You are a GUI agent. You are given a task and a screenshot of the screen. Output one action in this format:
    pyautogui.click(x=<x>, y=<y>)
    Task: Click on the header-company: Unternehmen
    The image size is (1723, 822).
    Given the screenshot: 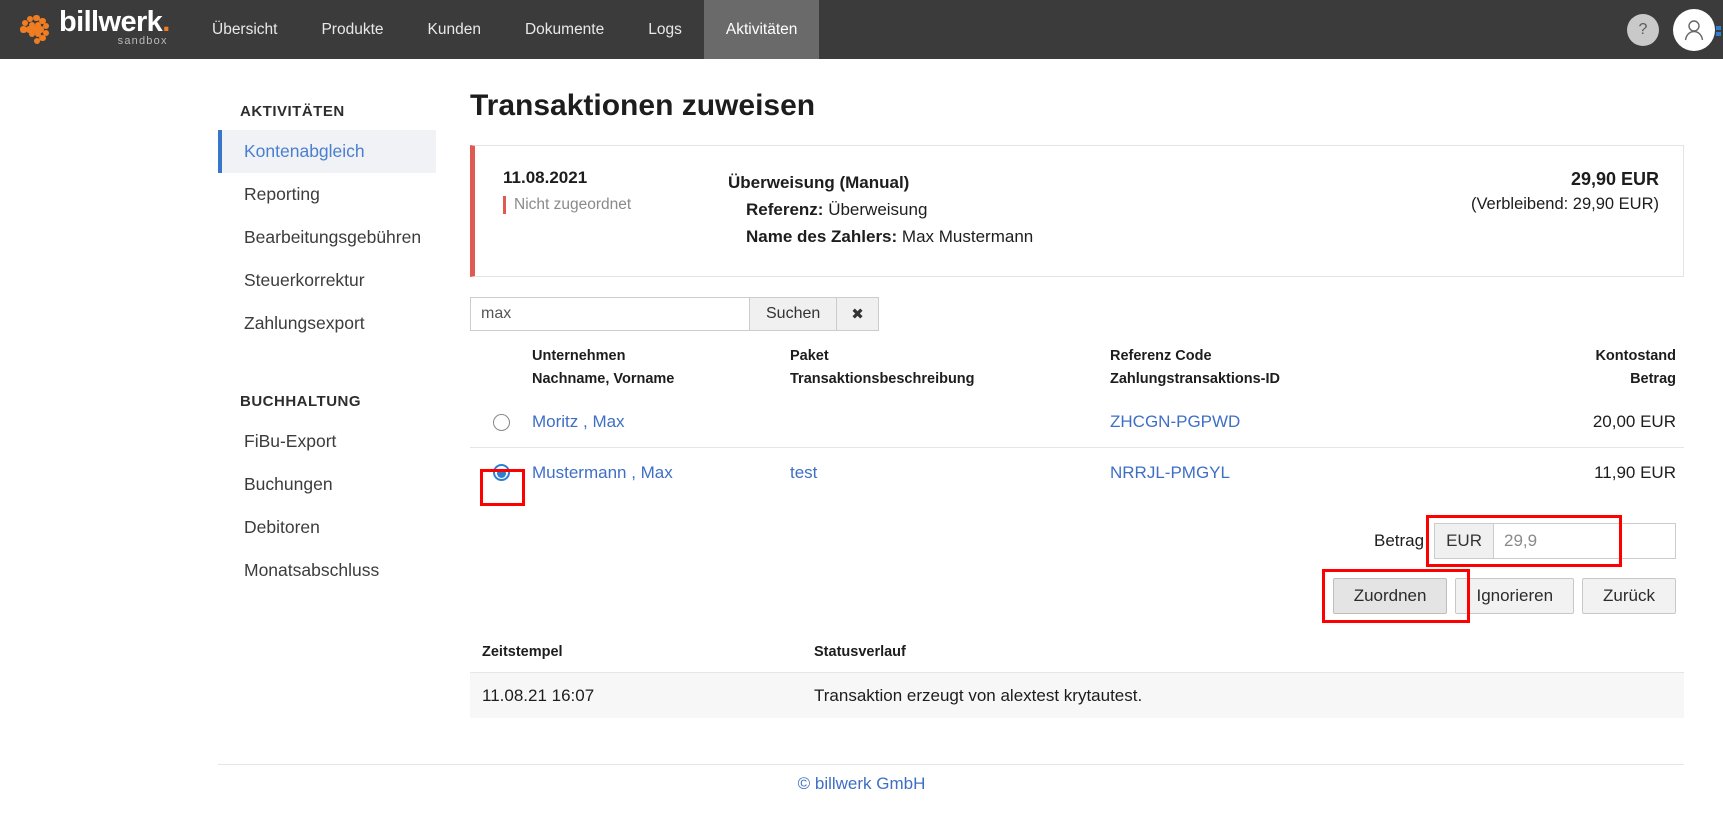 What is the action you would take?
    pyautogui.click(x=579, y=356)
    